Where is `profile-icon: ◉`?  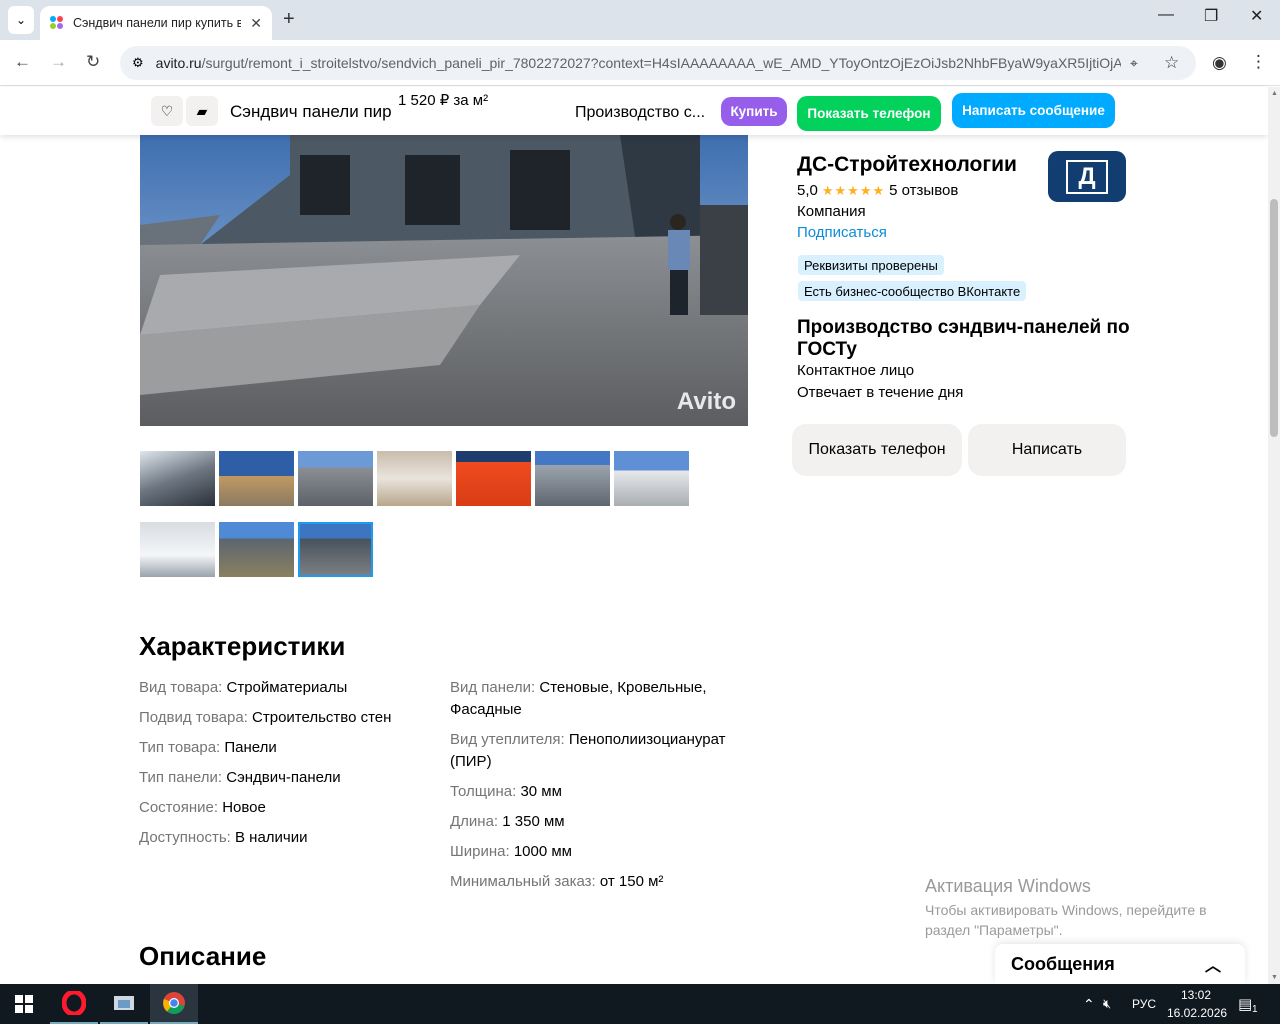 profile-icon: ◉ is located at coordinates (1219, 63).